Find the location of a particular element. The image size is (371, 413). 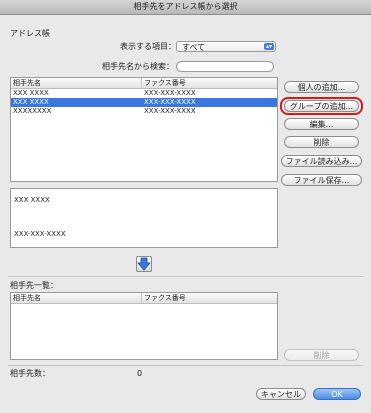

down-arrow-icon is located at coordinates (144, 264).